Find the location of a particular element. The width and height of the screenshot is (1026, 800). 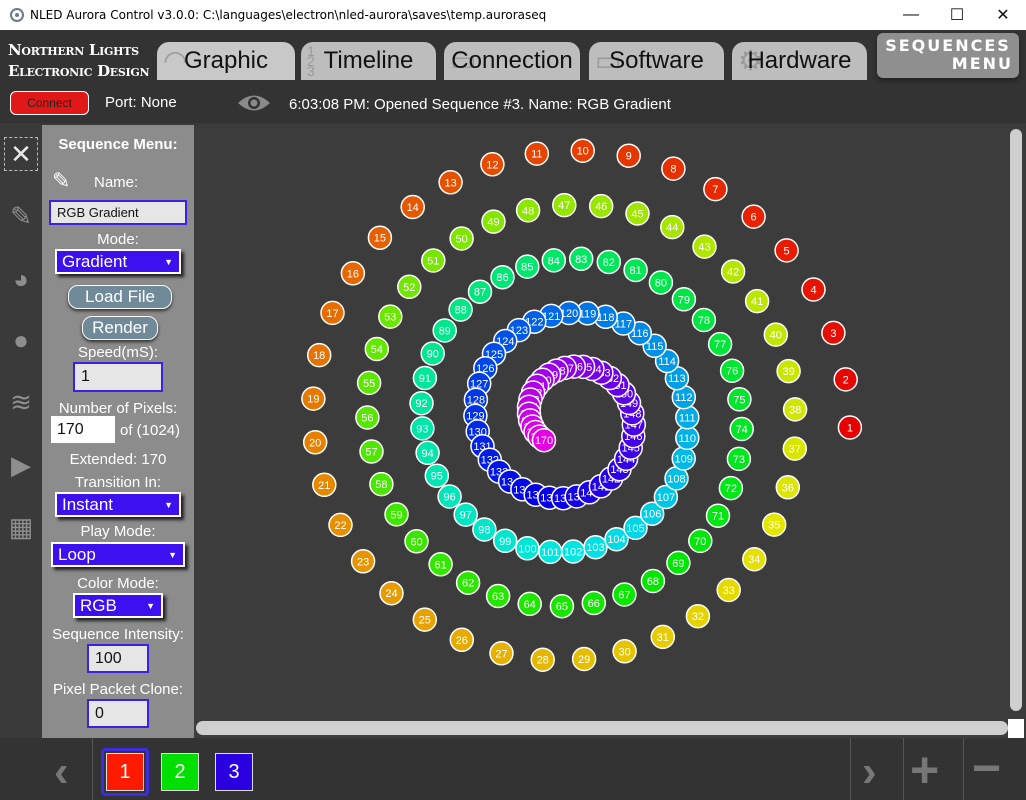

pixel-8: 8 is located at coordinates (673, 168).